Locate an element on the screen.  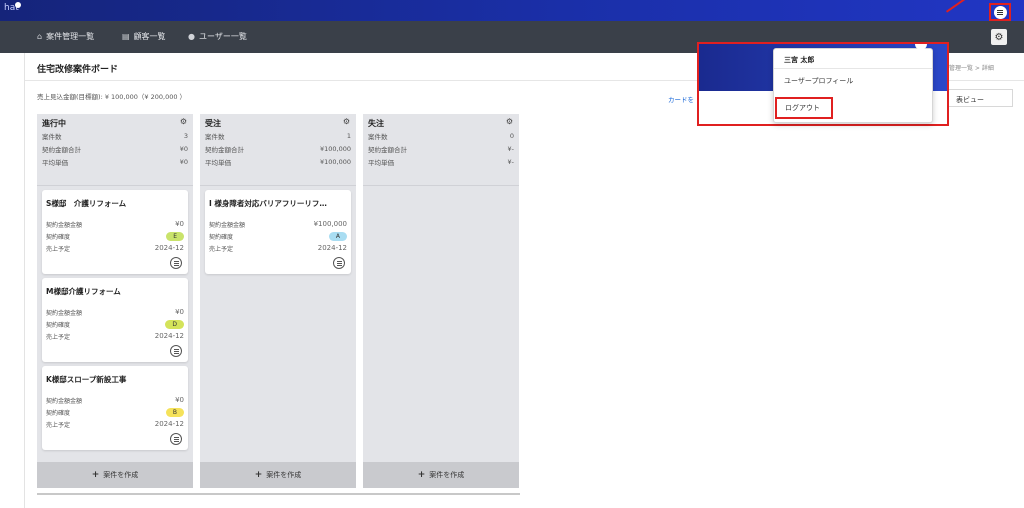
user-menu-button is located at coordinates (1000, 12).